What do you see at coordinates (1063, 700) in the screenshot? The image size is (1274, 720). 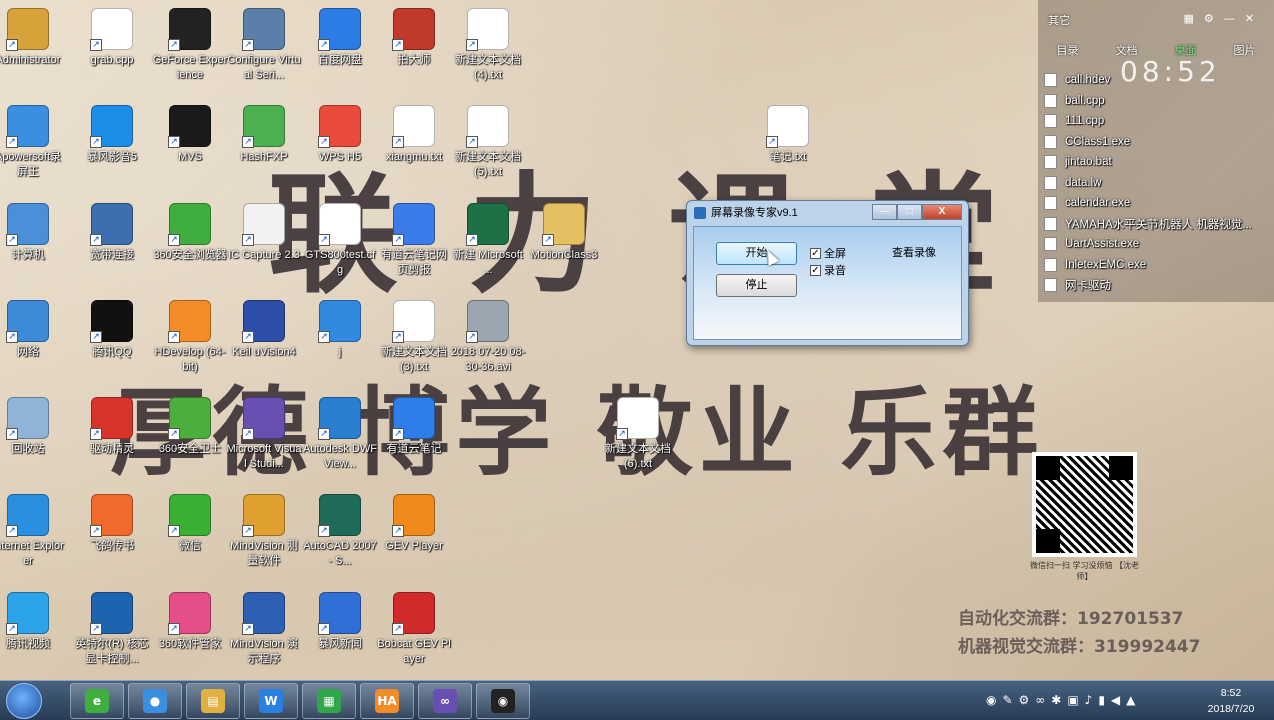 I see `system-tray-icons: ◉✎⚙∞✱▣♪▮◀▲` at bounding box center [1063, 700].